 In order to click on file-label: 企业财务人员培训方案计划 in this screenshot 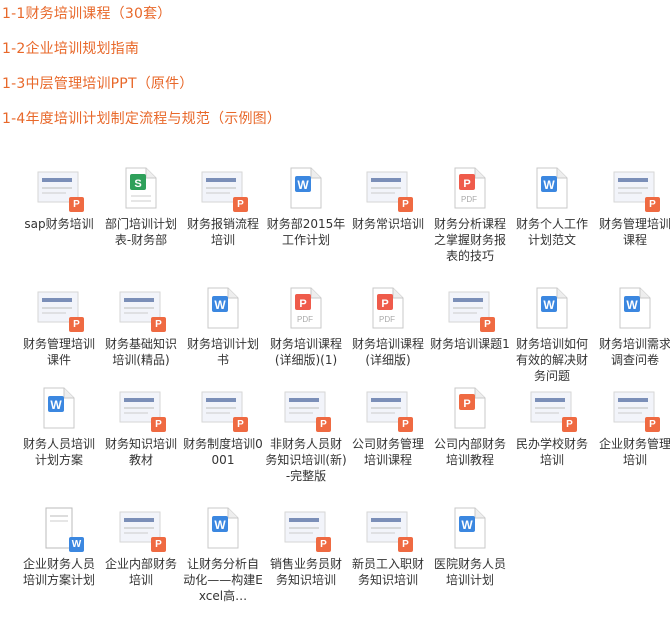, I will do `click(58, 572)`.